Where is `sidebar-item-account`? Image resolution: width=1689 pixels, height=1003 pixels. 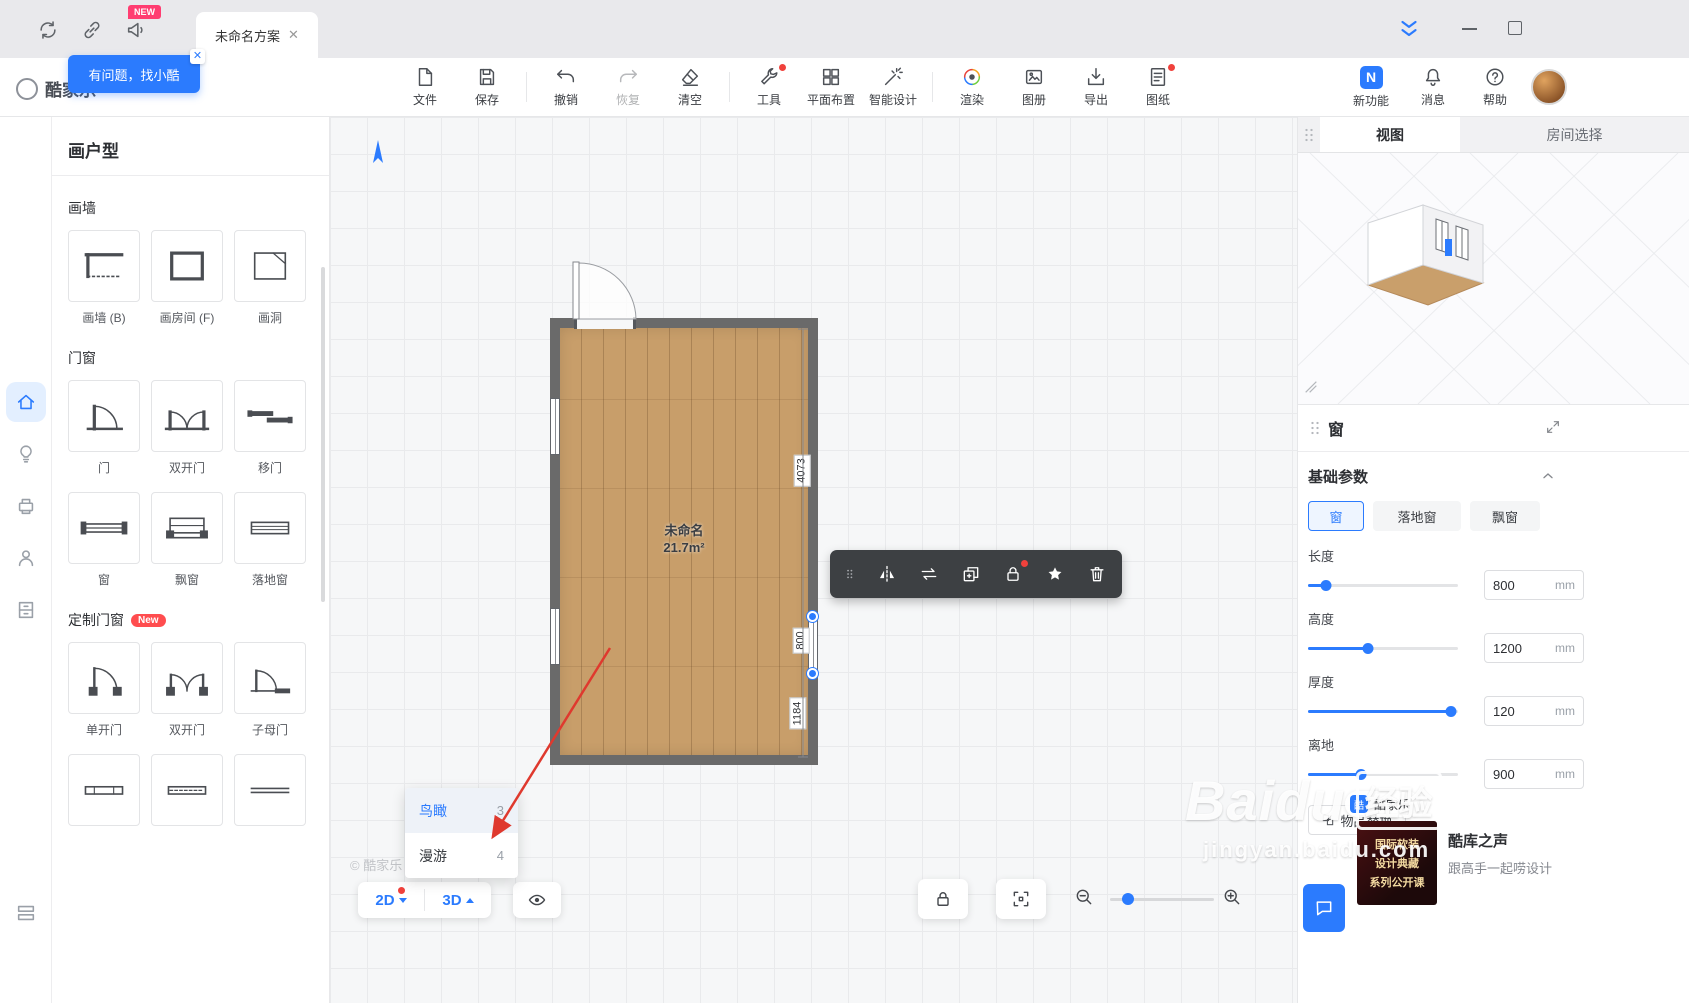 sidebar-item-account is located at coordinates (26, 558).